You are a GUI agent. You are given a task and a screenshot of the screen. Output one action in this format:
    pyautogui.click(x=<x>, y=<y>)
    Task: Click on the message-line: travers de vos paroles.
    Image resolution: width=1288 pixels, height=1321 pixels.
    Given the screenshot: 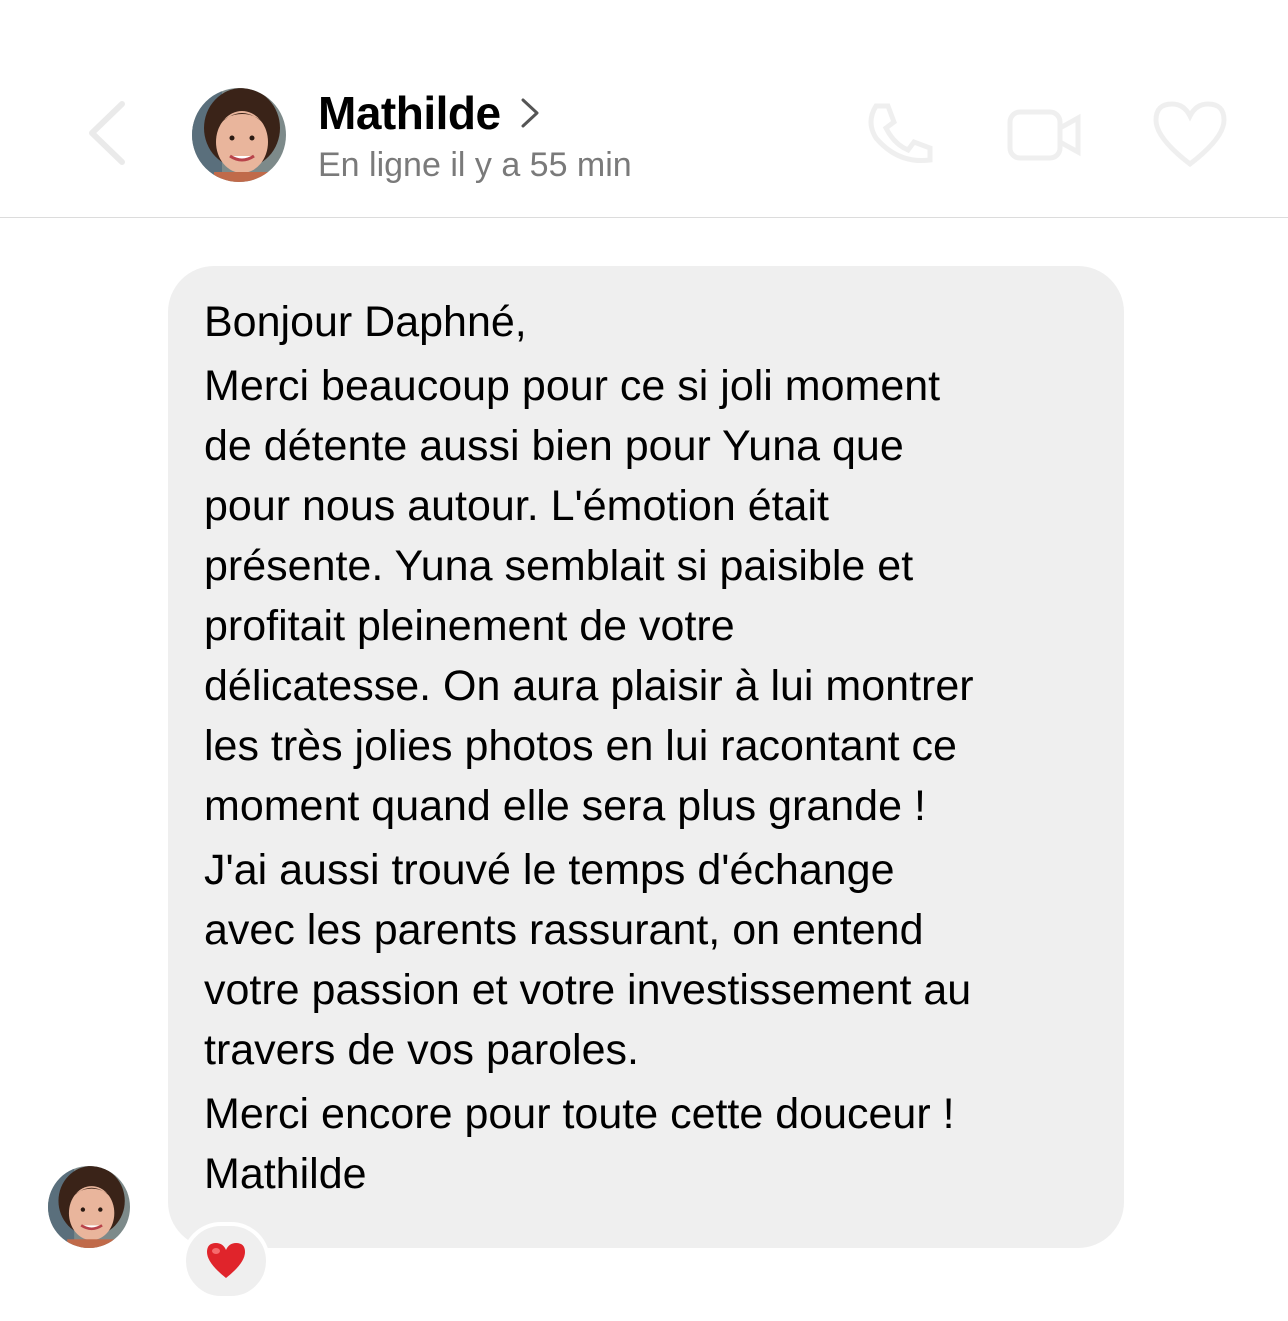 What is the action you would take?
    pyautogui.click(x=421, y=1050)
    